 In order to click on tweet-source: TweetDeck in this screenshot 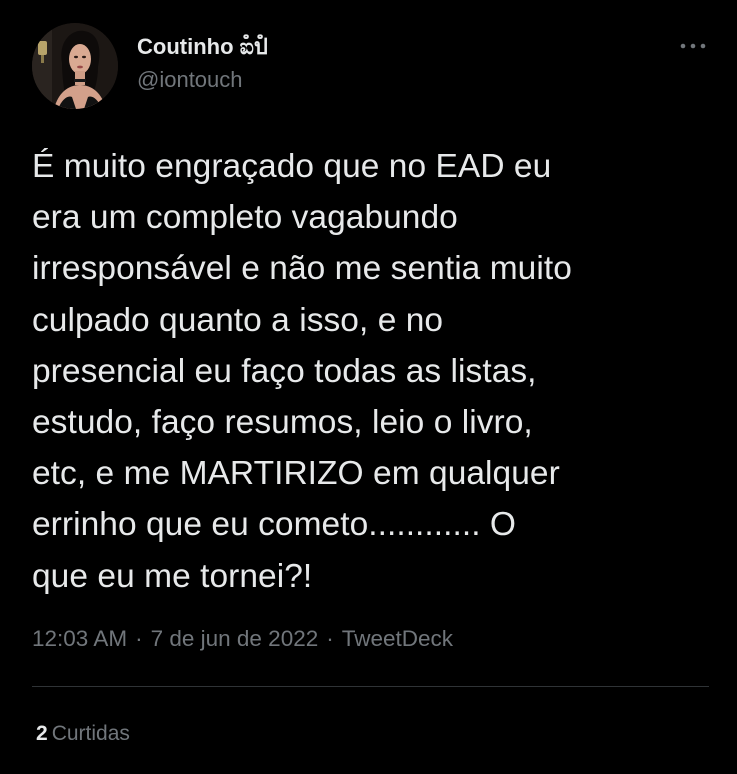, I will do `click(397, 638)`.